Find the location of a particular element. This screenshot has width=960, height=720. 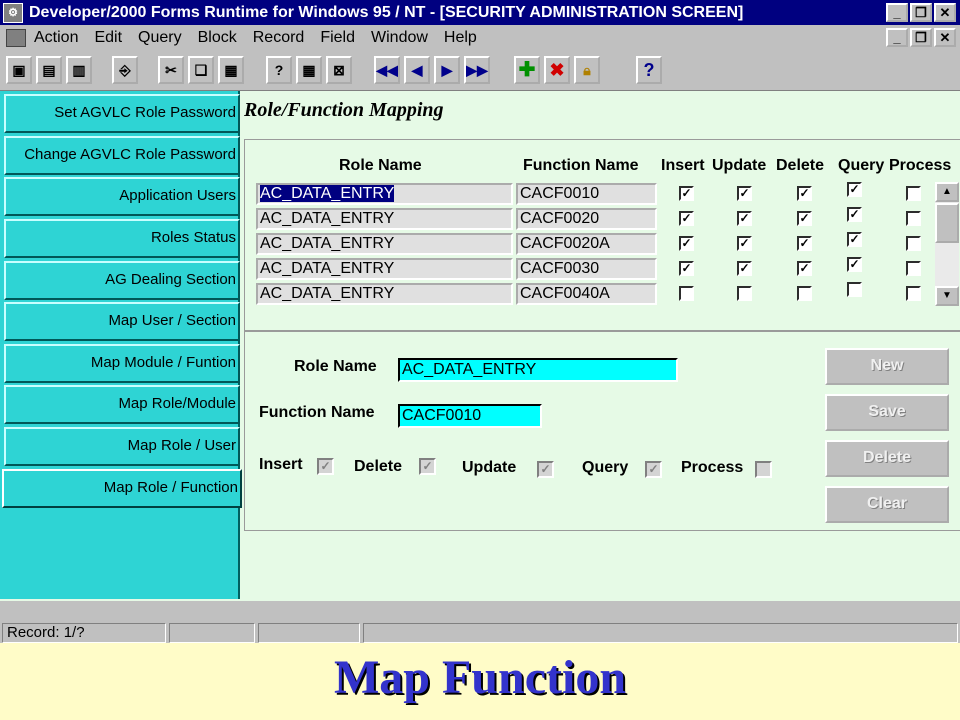

grid-checkbox-delete is located at coordinates (804, 293).